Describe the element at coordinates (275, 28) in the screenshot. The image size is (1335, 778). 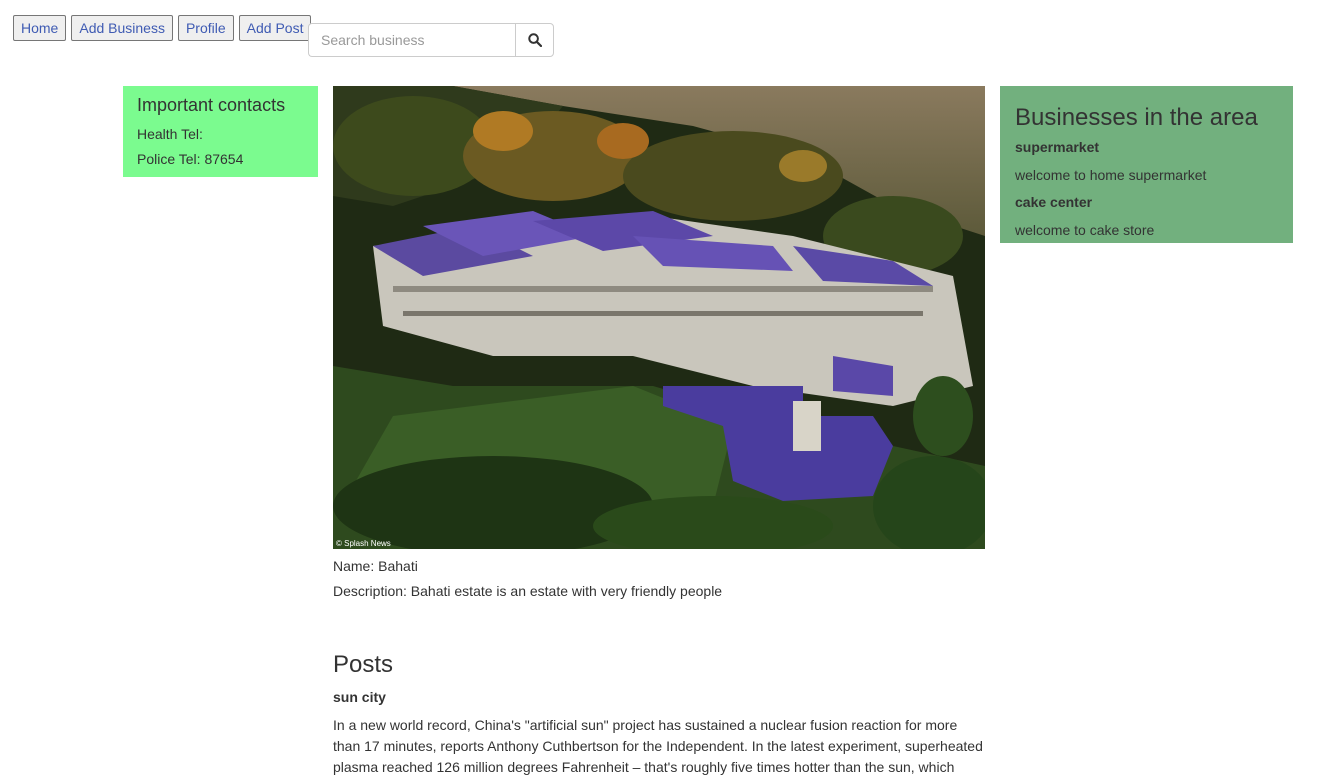
I see `nav-add-post-button: Add Post` at that location.